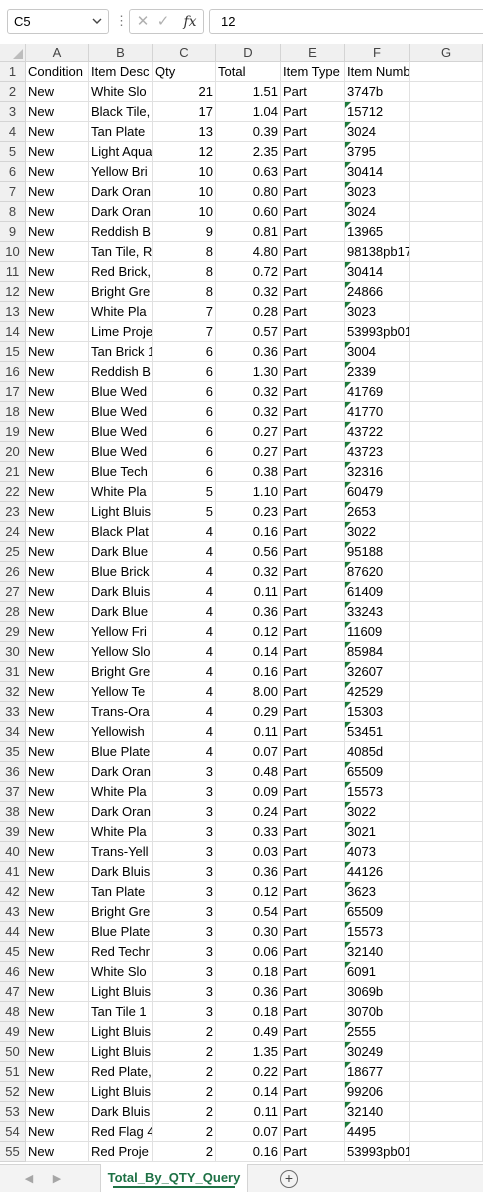  I want to click on table-cell: 0.22, so click(248, 1072).